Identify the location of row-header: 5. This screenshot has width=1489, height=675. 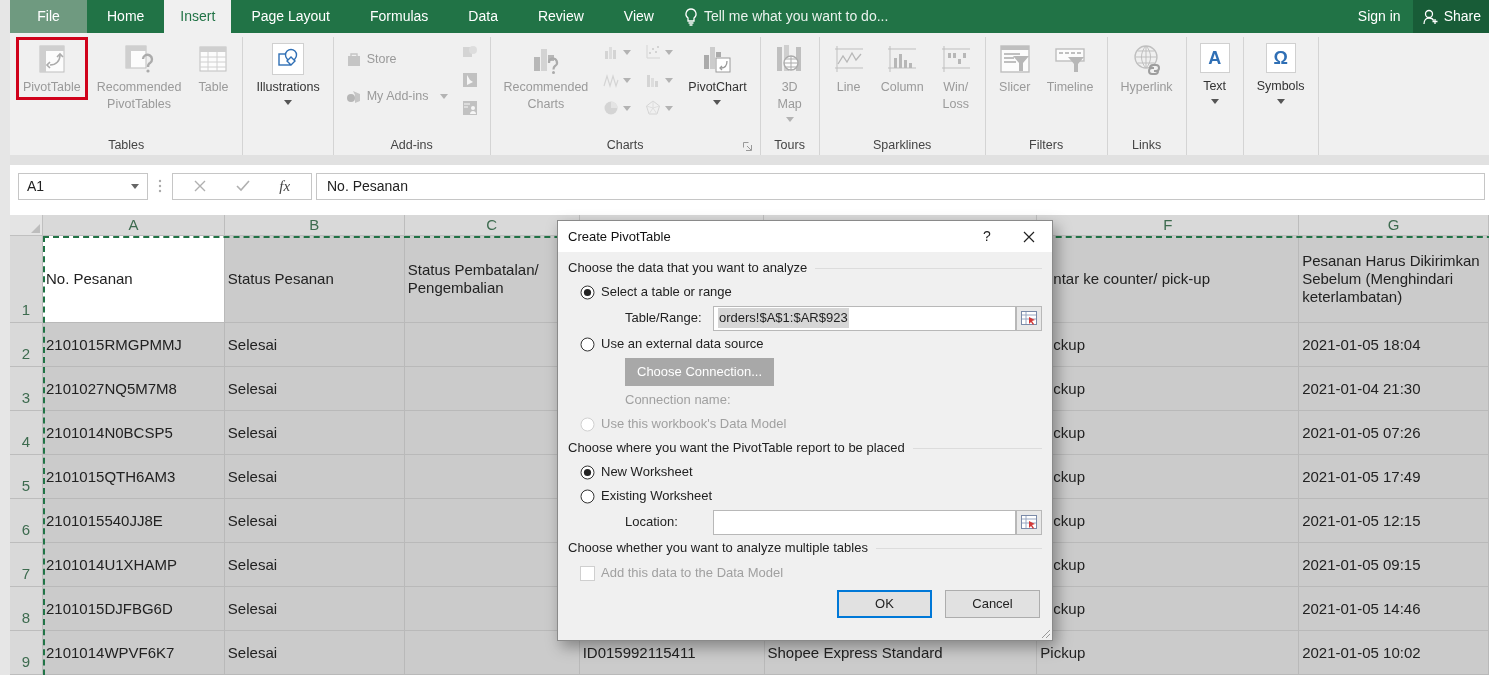
(26, 477).